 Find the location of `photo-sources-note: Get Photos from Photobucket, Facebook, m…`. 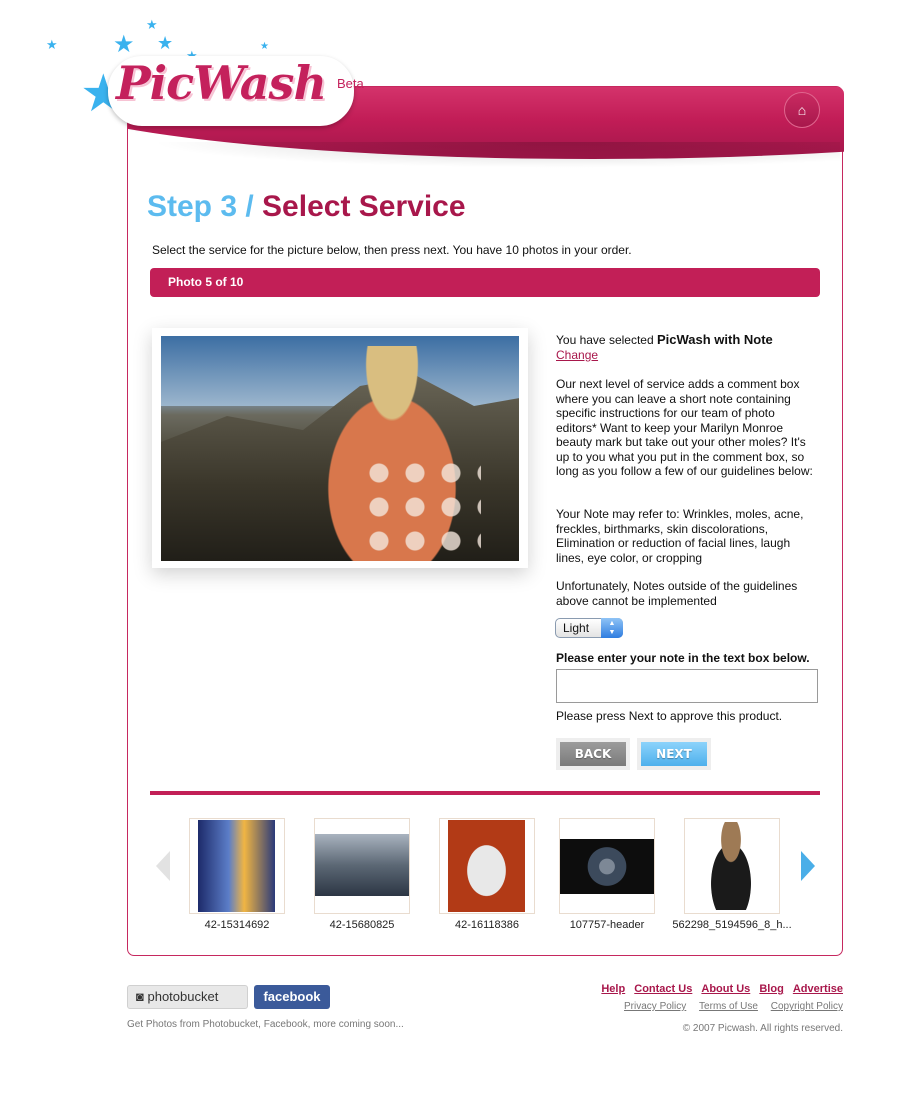

photo-sources-note: Get Photos from Photobucket, Facebook, m… is located at coordinates (265, 1024).